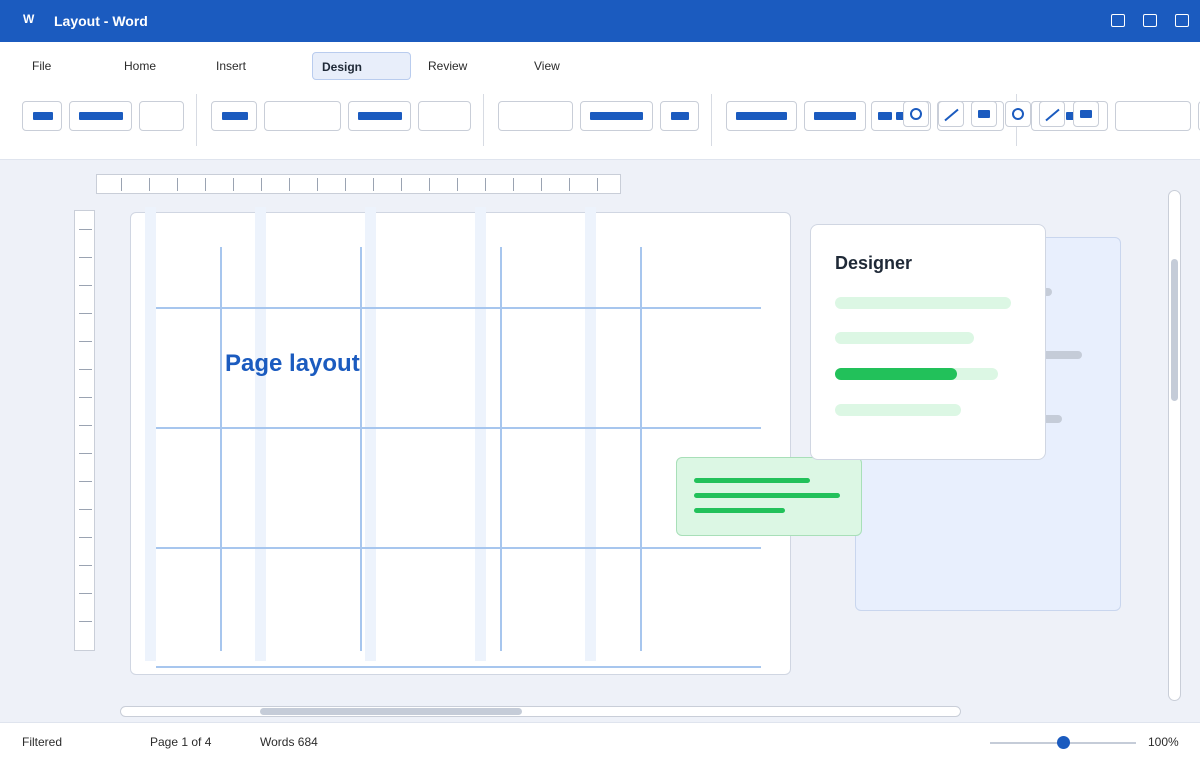 This screenshot has width=1200, height=760. I want to click on tab-view: View, so click(547, 66).